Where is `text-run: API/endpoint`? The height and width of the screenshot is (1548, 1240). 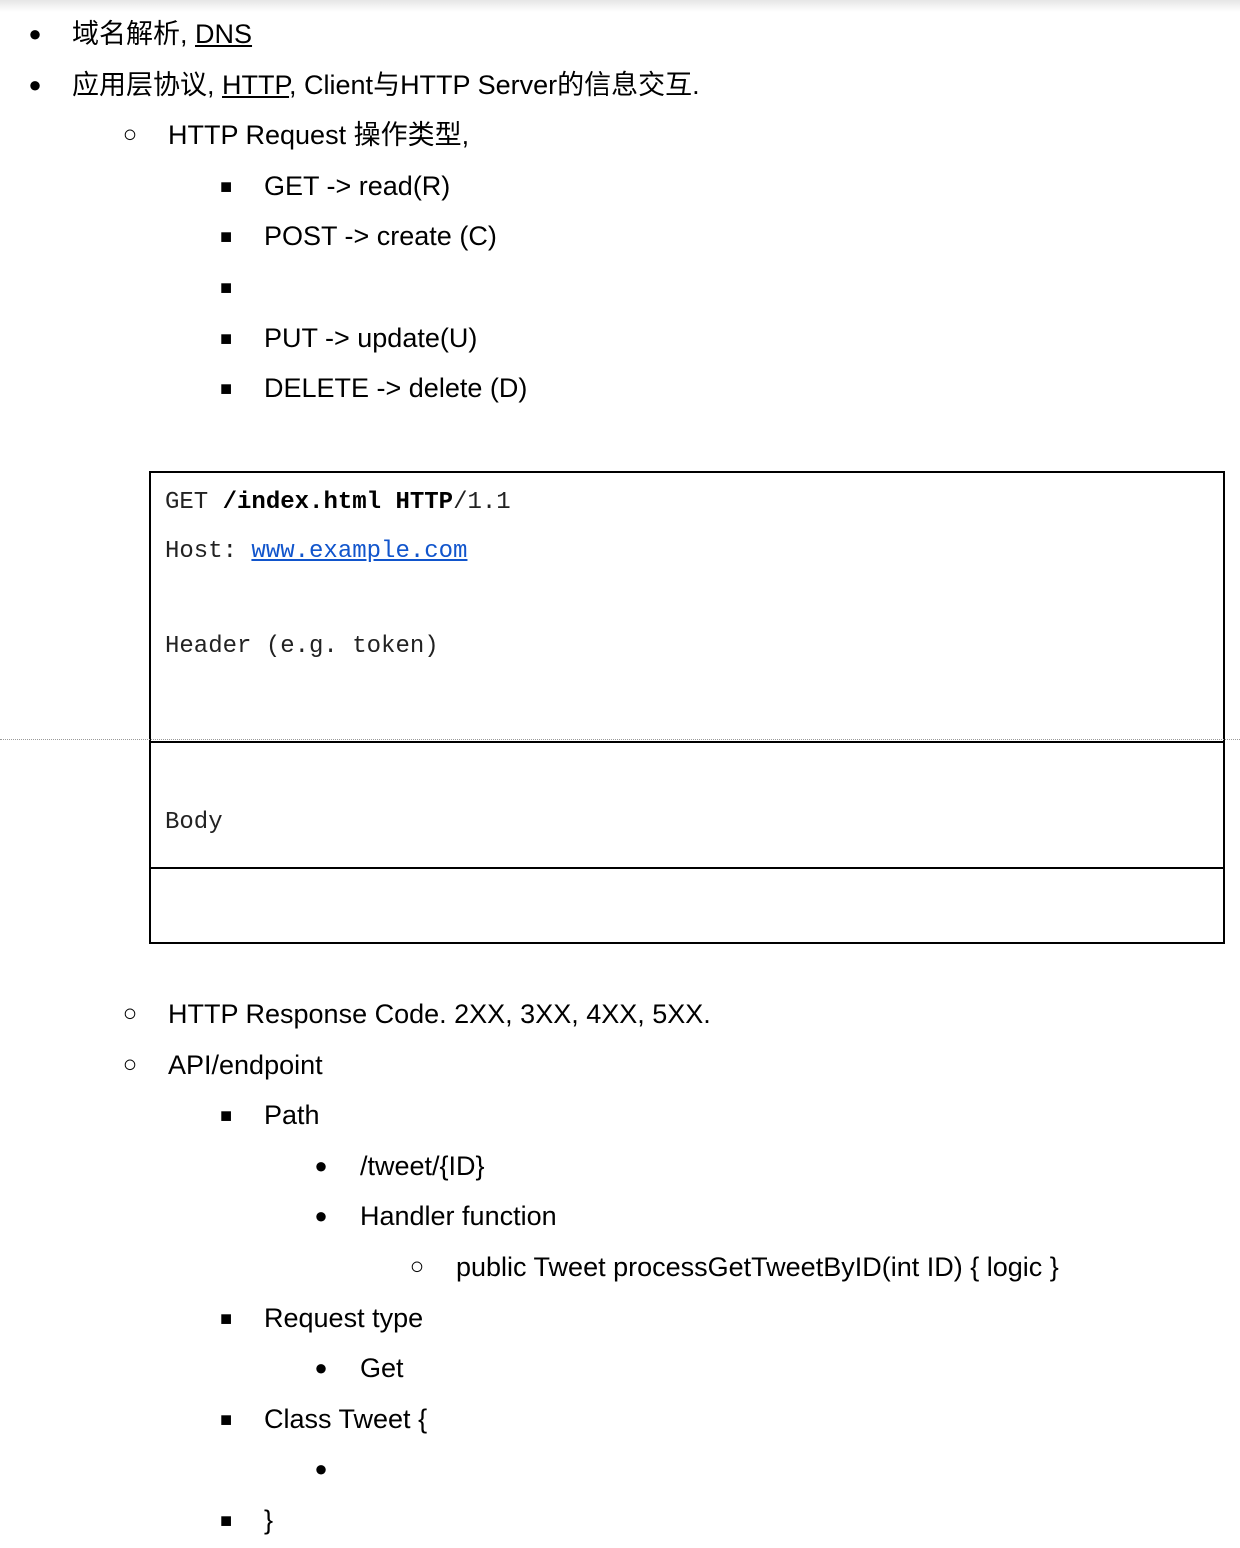
text-run: API/endpoint is located at coordinates (245, 1064).